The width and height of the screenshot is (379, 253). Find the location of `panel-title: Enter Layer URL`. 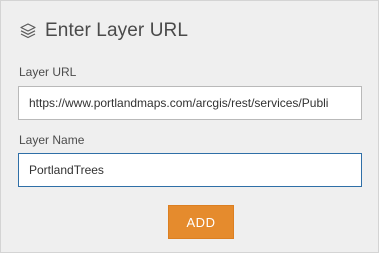

panel-title: Enter Layer URL is located at coordinates (117, 30).